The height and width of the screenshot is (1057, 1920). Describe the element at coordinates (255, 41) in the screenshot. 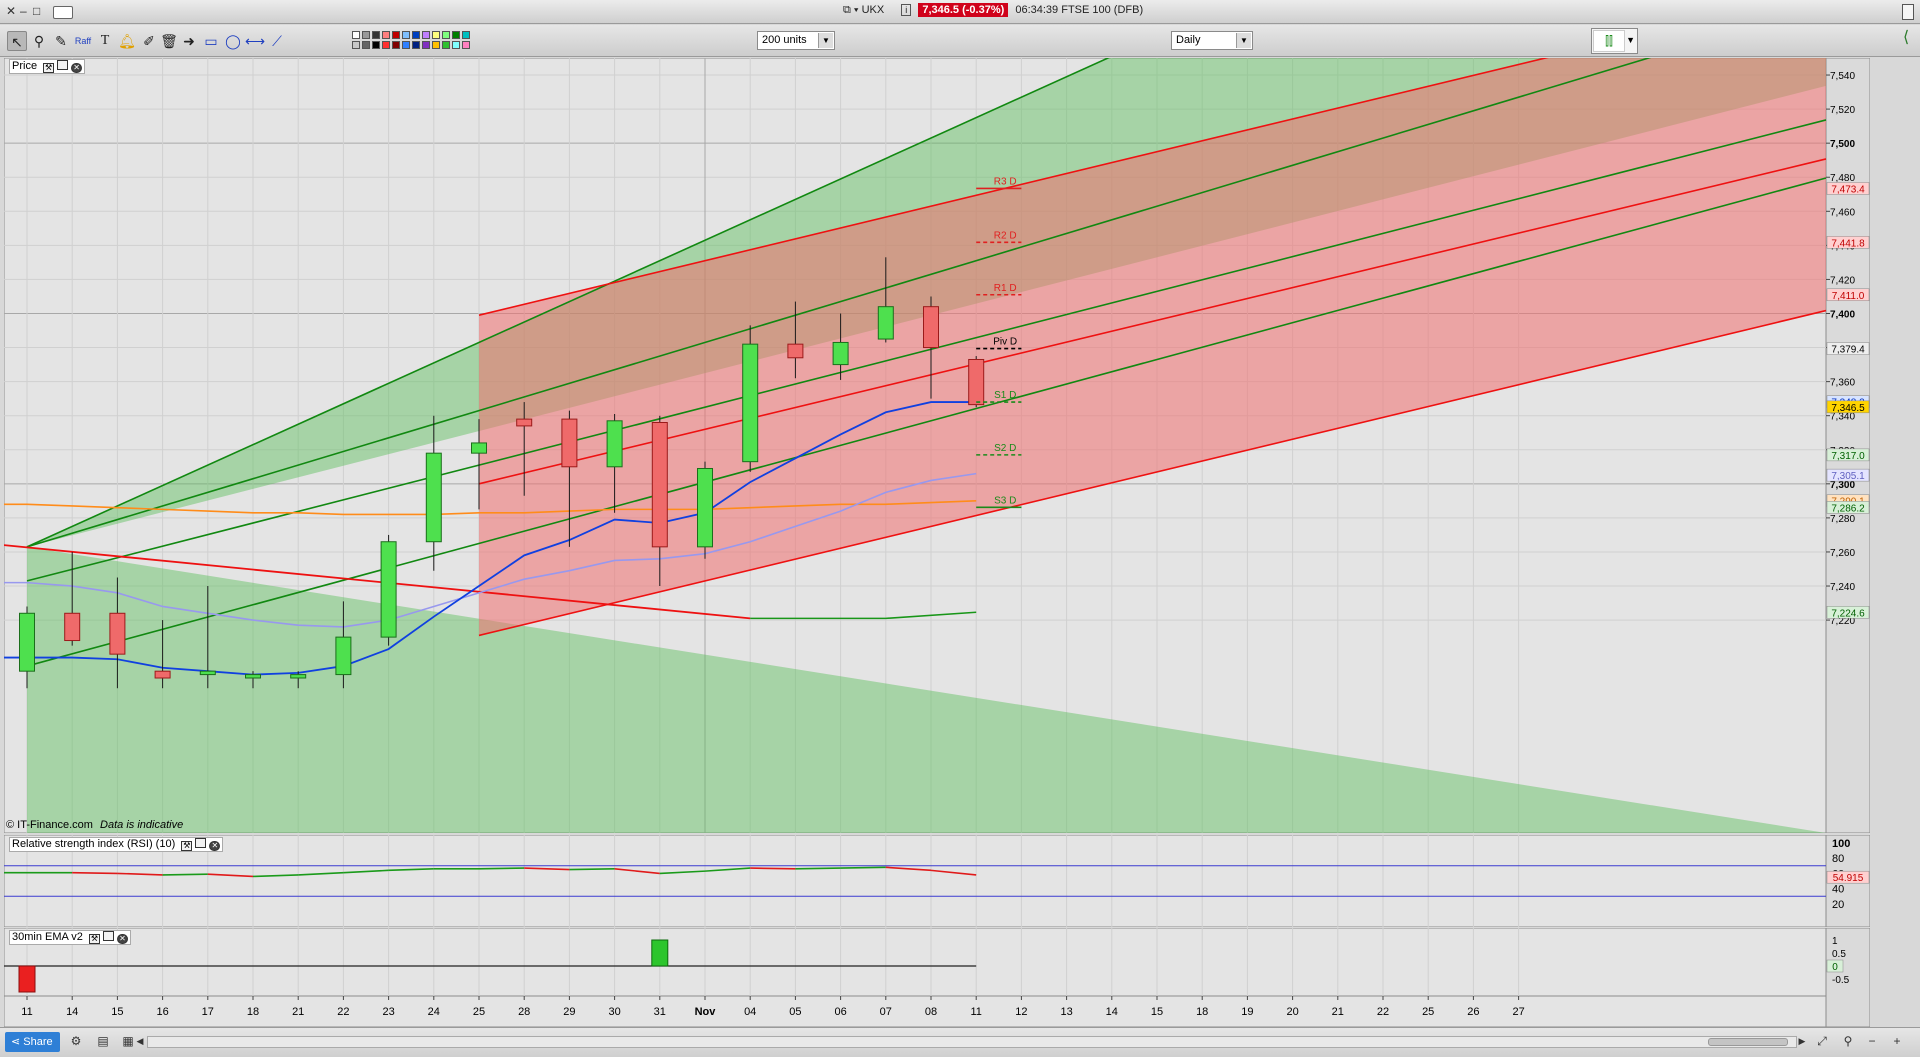

I see `horizontal-line-icon: ⟷` at that location.